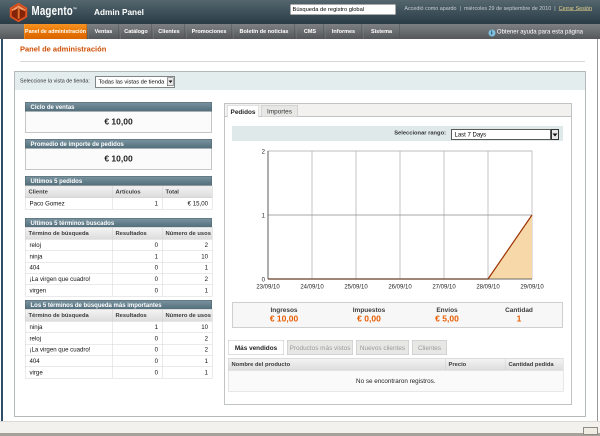 The image size is (600, 436). Describe the element at coordinates (532, 288) in the screenshot. I see `svg-text: 29/09/10` at that location.